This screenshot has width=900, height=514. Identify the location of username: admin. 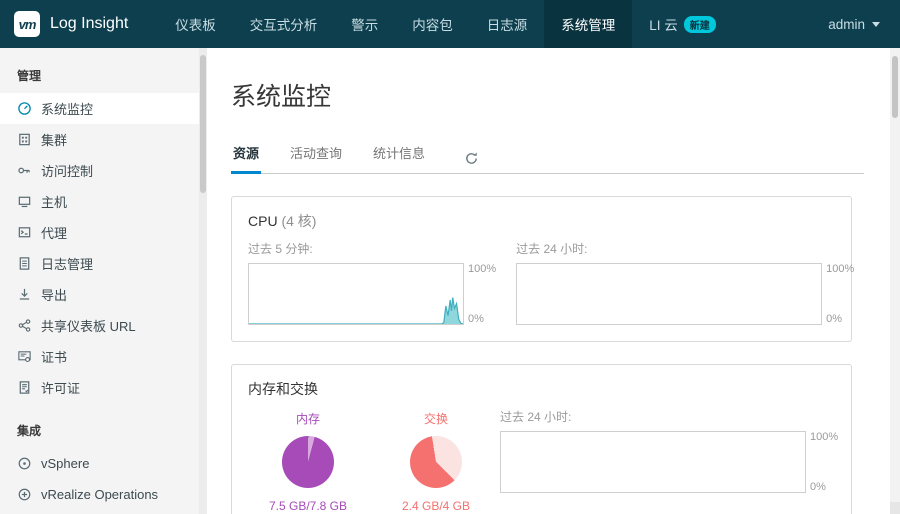
(846, 24).